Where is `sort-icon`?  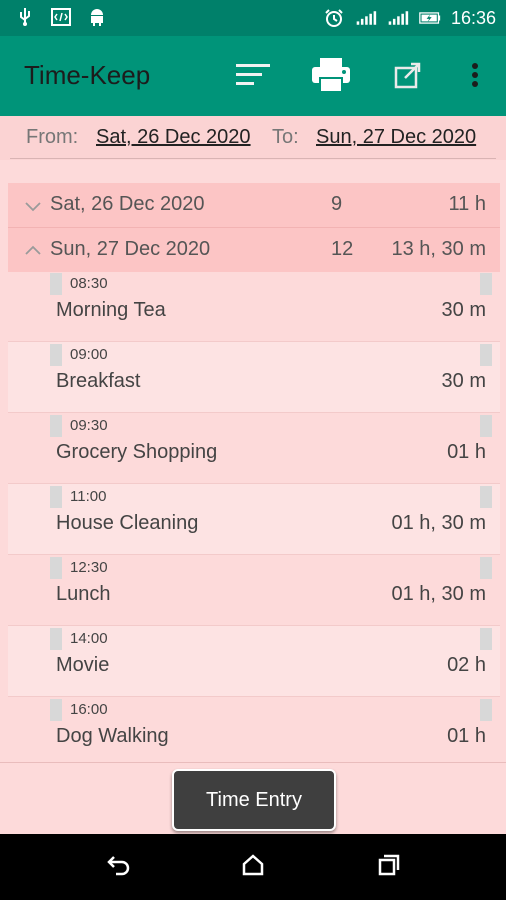
sort-icon is located at coordinates (253, 77).